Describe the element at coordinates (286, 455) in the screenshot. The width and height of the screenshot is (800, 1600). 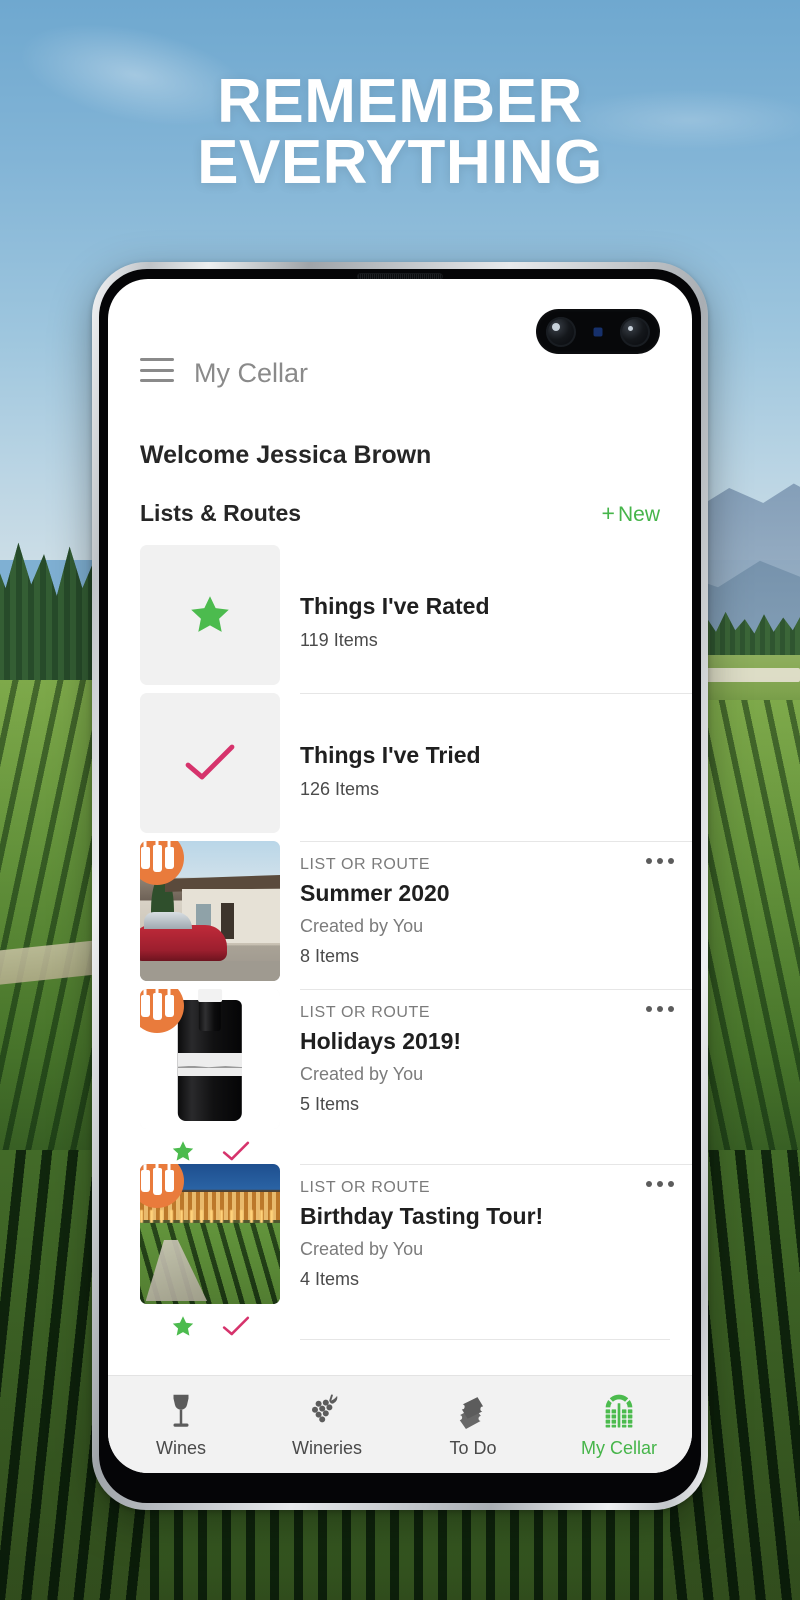
I see `welcome-message: Welcome Jessica Brown` at that location.